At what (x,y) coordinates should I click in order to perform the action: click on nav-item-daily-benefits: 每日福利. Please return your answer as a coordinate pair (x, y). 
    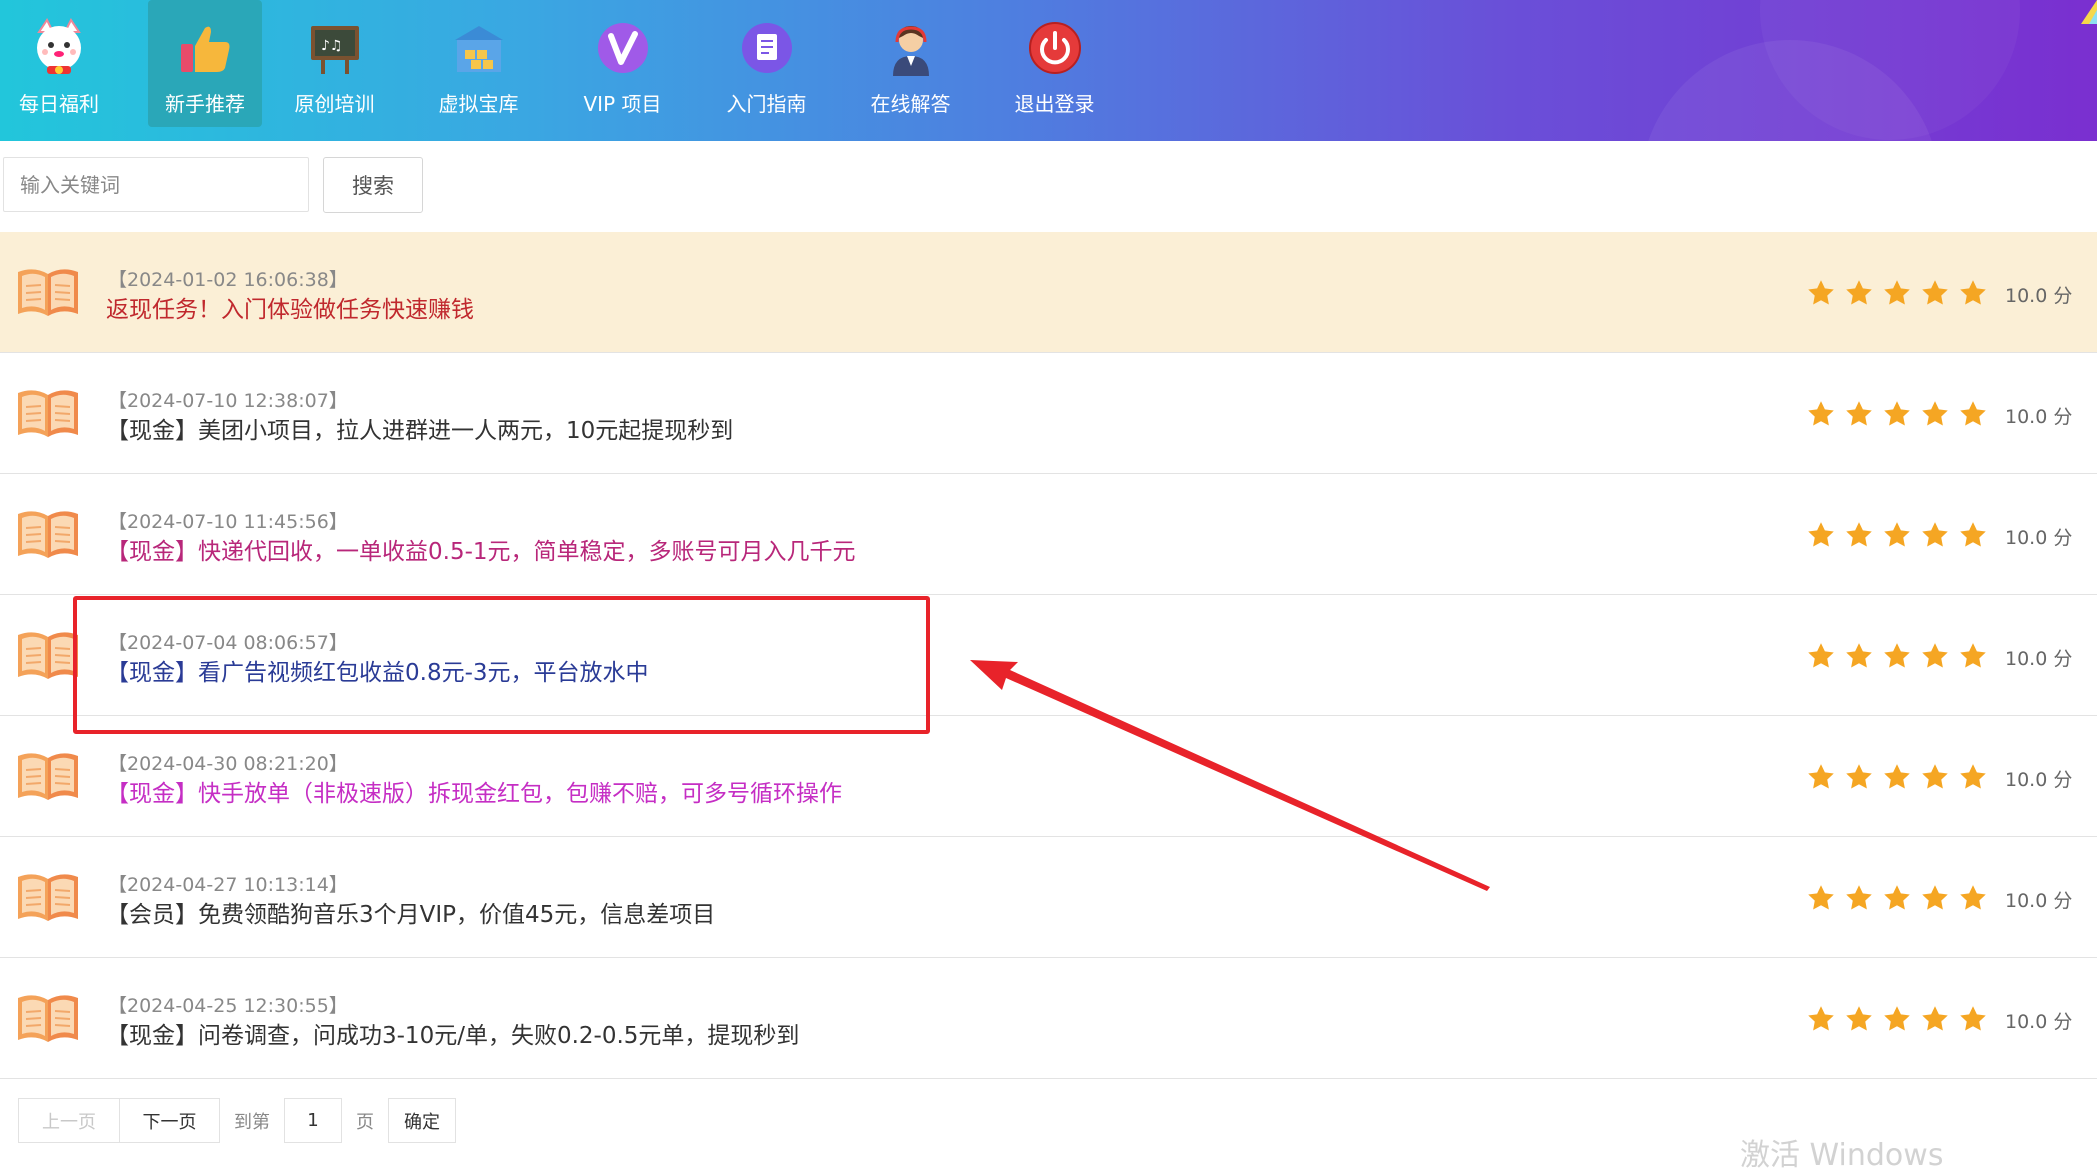
    Looking at the image, I should click on (59, 63).